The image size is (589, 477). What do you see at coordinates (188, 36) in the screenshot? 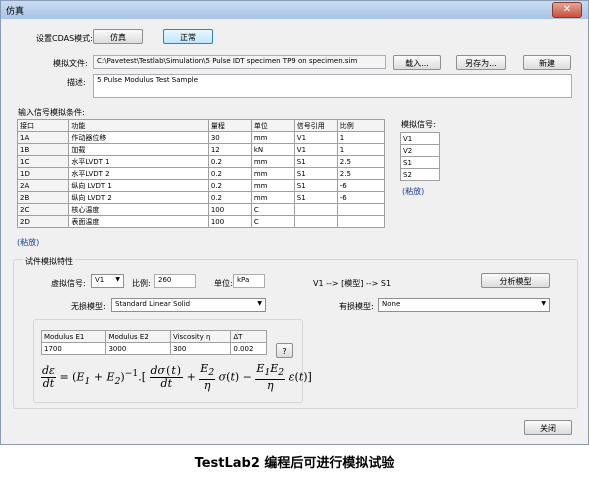
I see `normal-mode-button: 正常` at bounding box center [188, 36].